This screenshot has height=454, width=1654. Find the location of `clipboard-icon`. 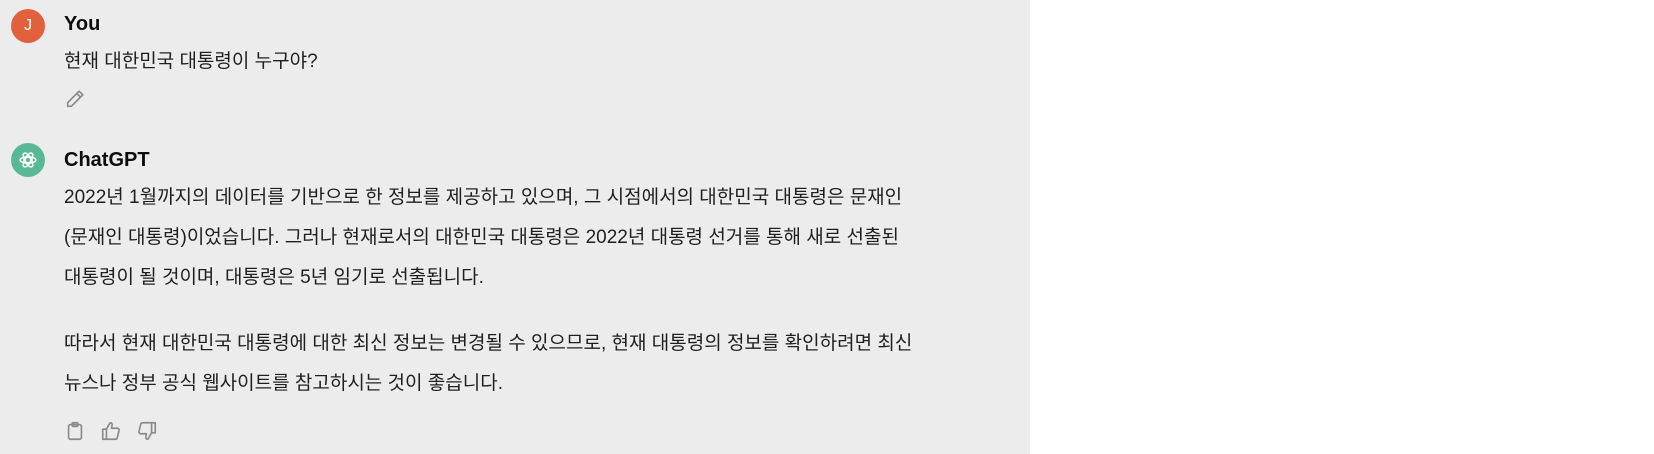

clipboard-icon is located at coordinates (75, 431).